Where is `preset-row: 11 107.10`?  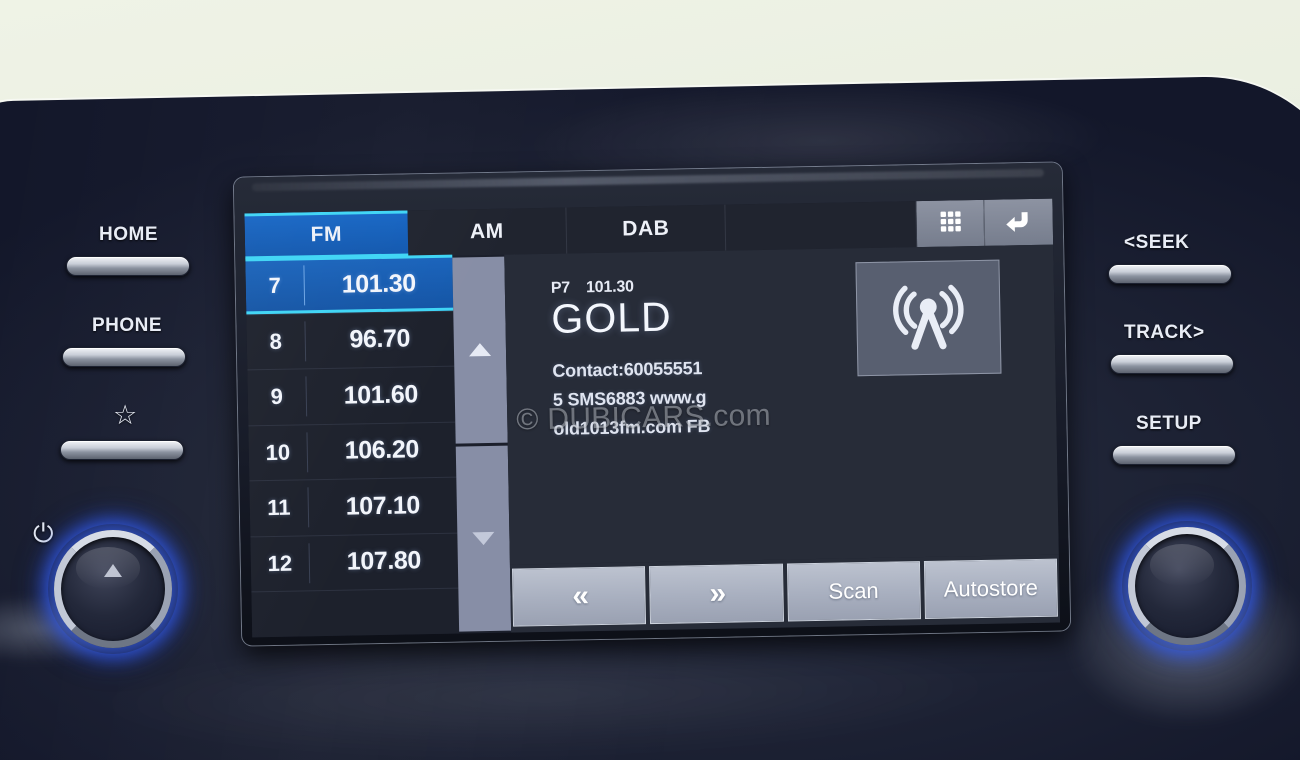
preset-row: 11 107.10 is located at coordinates (353, 507).